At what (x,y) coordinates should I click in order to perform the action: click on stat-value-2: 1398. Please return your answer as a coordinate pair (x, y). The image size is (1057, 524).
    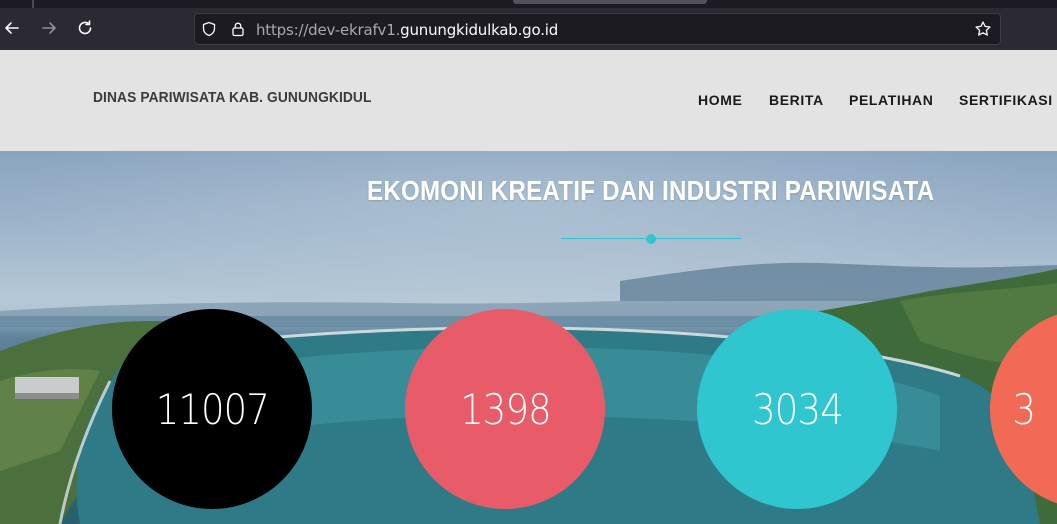
    Looking at the image, I should click on (505, 409).